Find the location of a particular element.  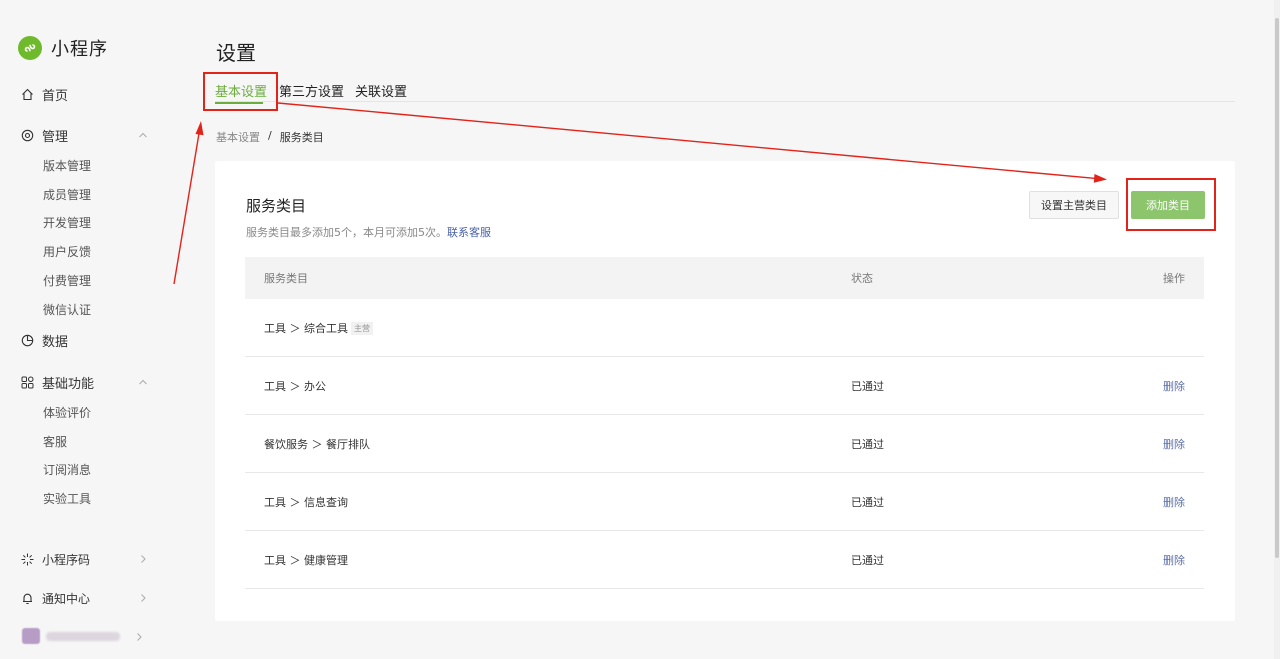

tab-bar: 基本设置 第三方设置 关联设置 is located at coordinates (725, 92).